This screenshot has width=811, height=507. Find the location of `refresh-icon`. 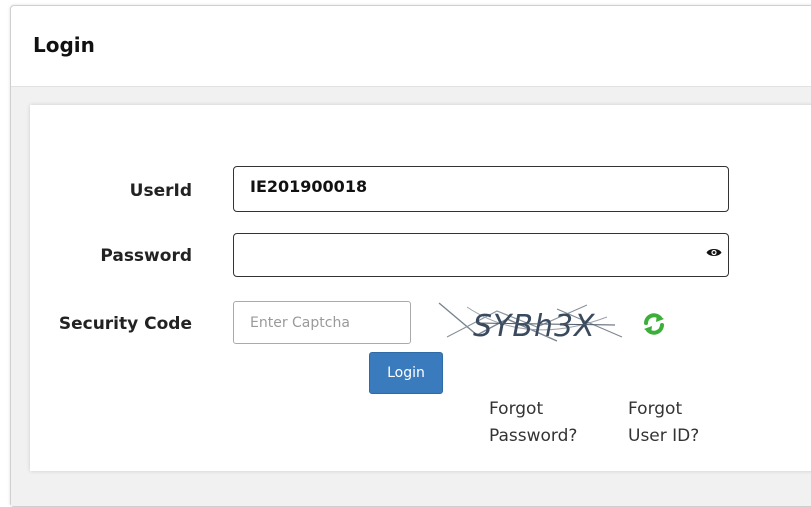

refresh-icon is located at coordinates (654, 324).